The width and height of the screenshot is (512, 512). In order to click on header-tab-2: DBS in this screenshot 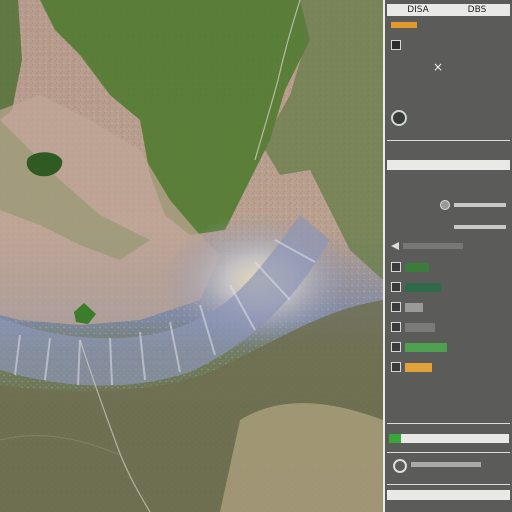, I will do `click(477, 10)`.